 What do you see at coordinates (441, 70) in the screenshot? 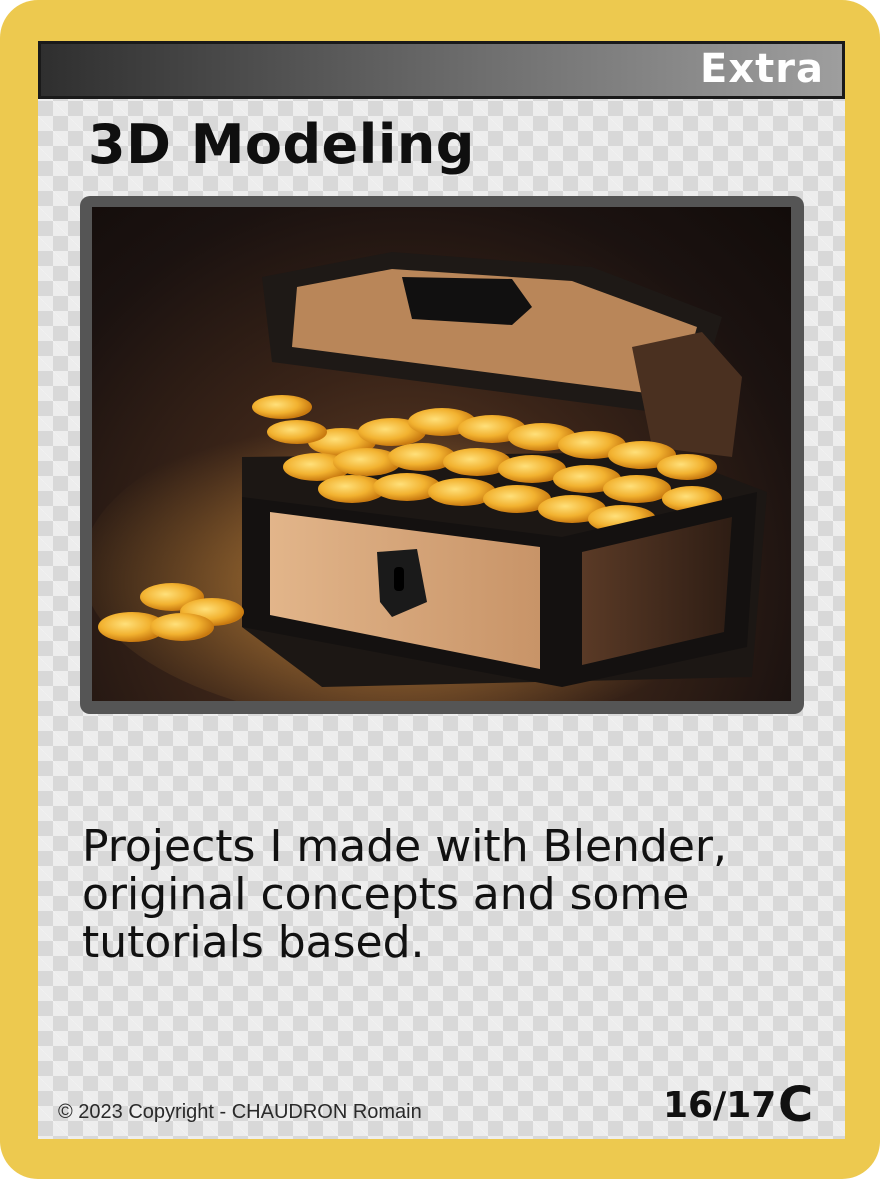
I see `card-header-bar: Extra` at bounding box center [441, 70].